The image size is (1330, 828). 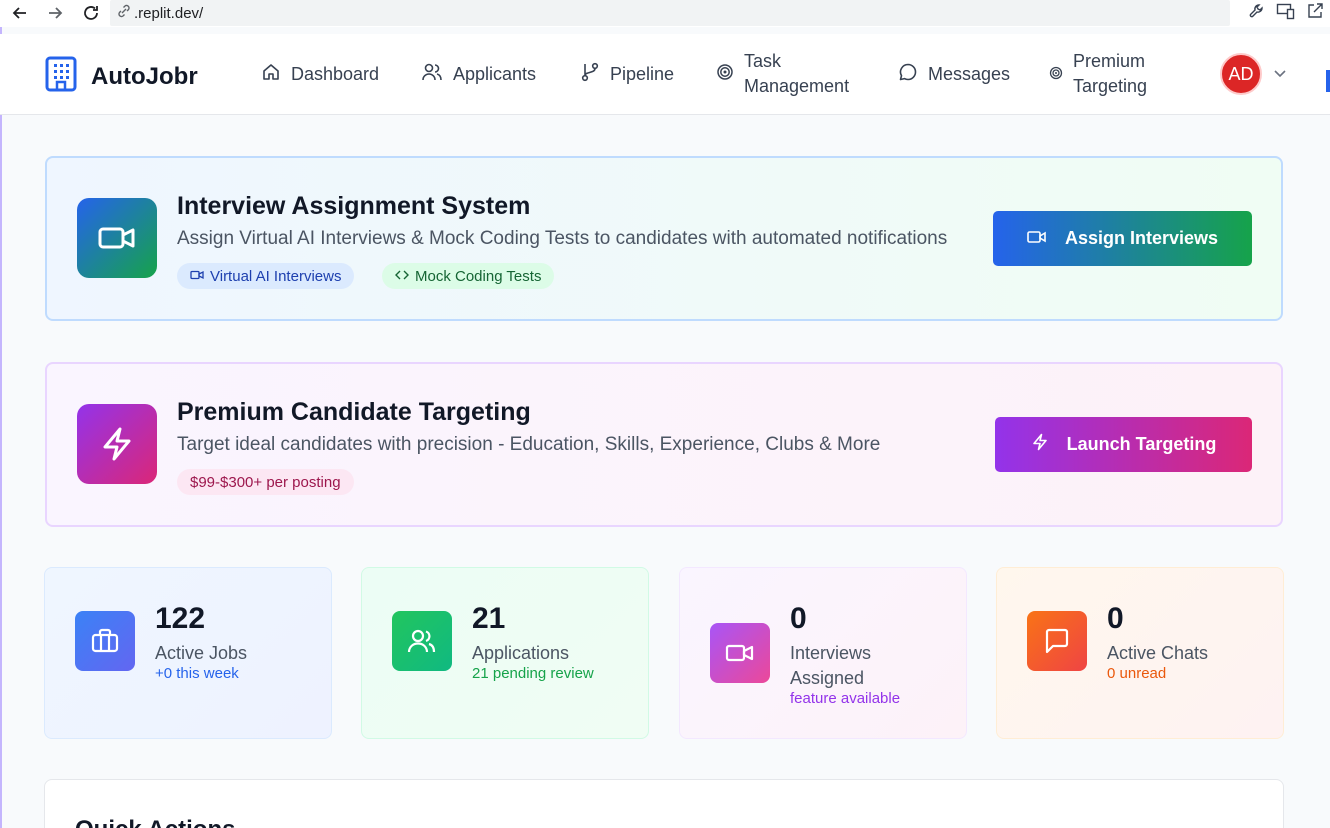 What do you see at coordinates (1280, 75) in the screenshot?
I see `chevron-down-icon` at bounding box center [1280, 75].